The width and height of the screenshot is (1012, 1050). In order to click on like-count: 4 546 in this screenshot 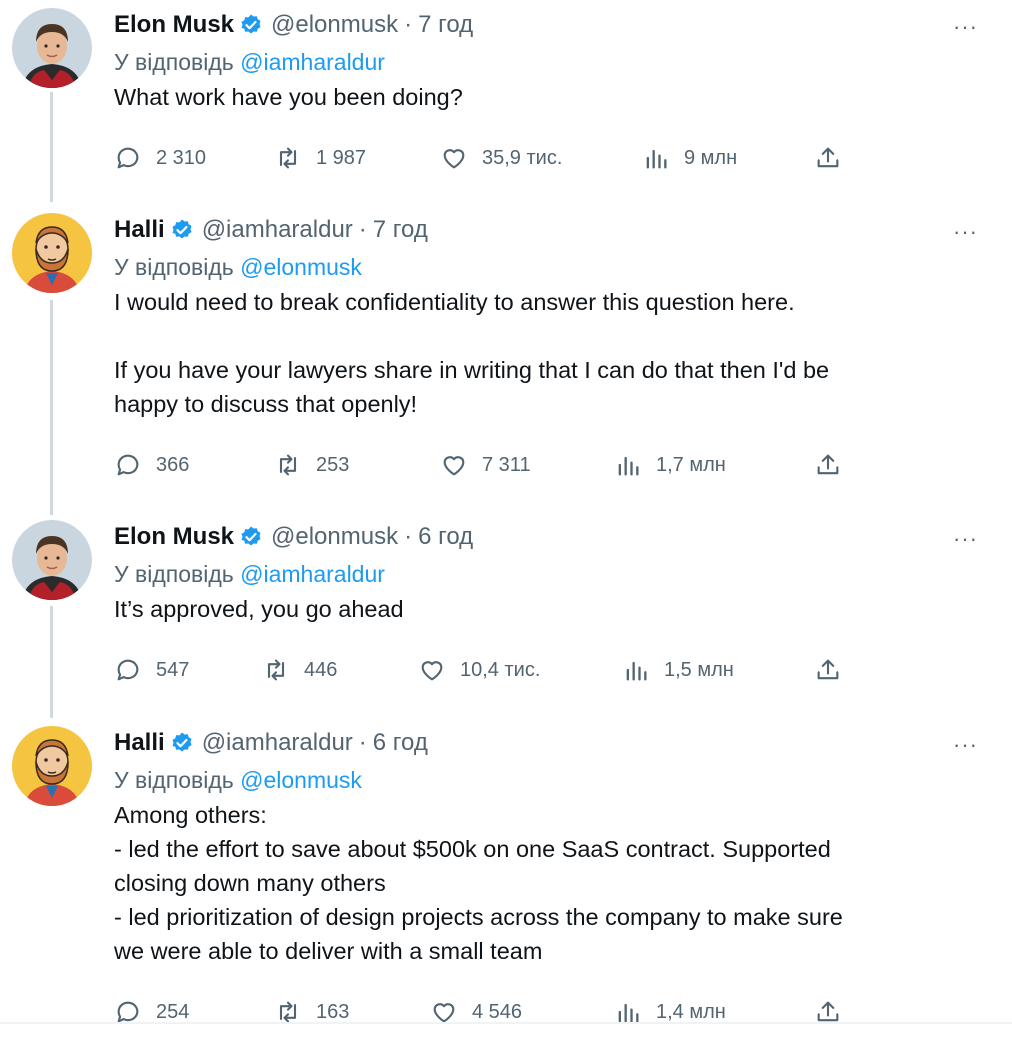, I will do `click(497, 1011)`.